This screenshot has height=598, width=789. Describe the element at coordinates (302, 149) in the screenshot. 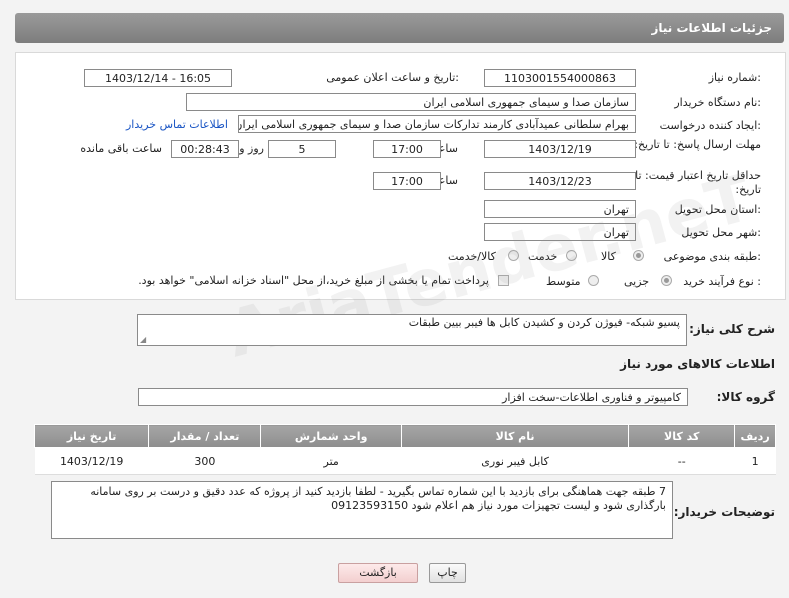

I see `days-remaining-field: 5` at that location.